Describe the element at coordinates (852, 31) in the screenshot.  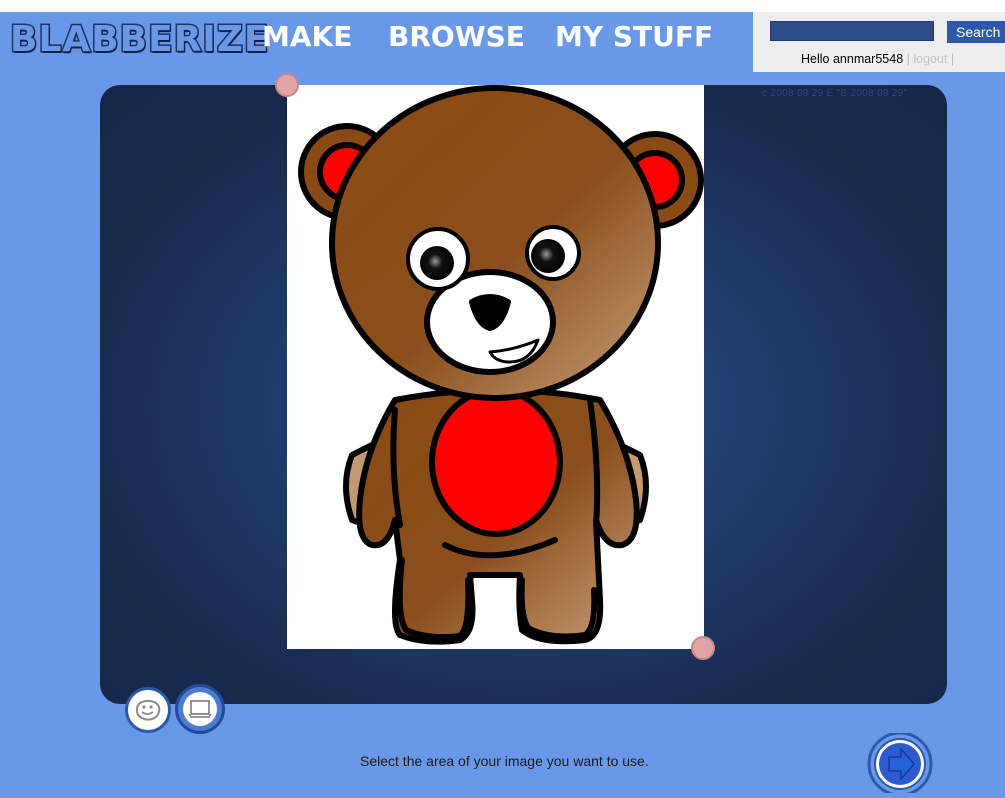
I see `search-input` at that location.